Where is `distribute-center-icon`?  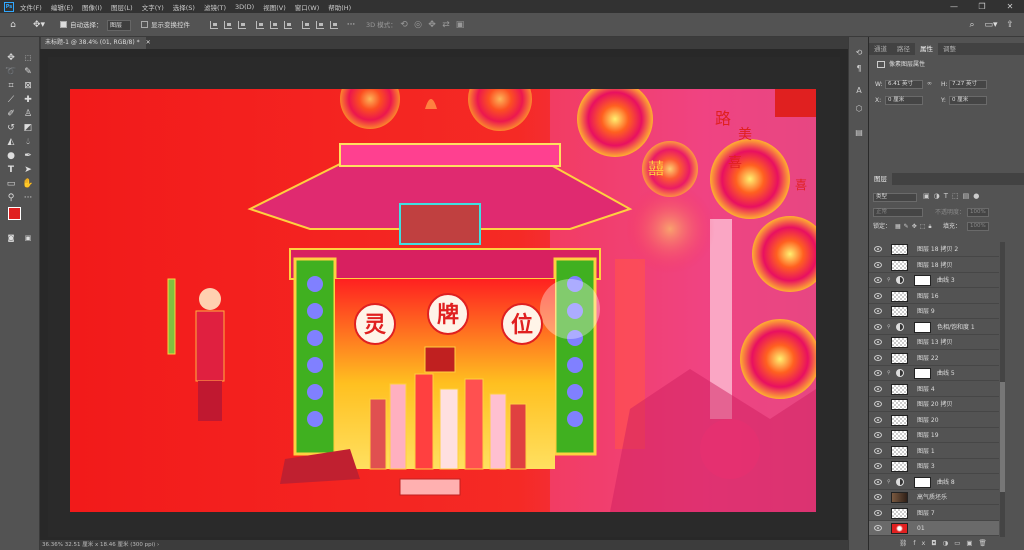 distribute-center-icon is located at coordinates (320, 25).